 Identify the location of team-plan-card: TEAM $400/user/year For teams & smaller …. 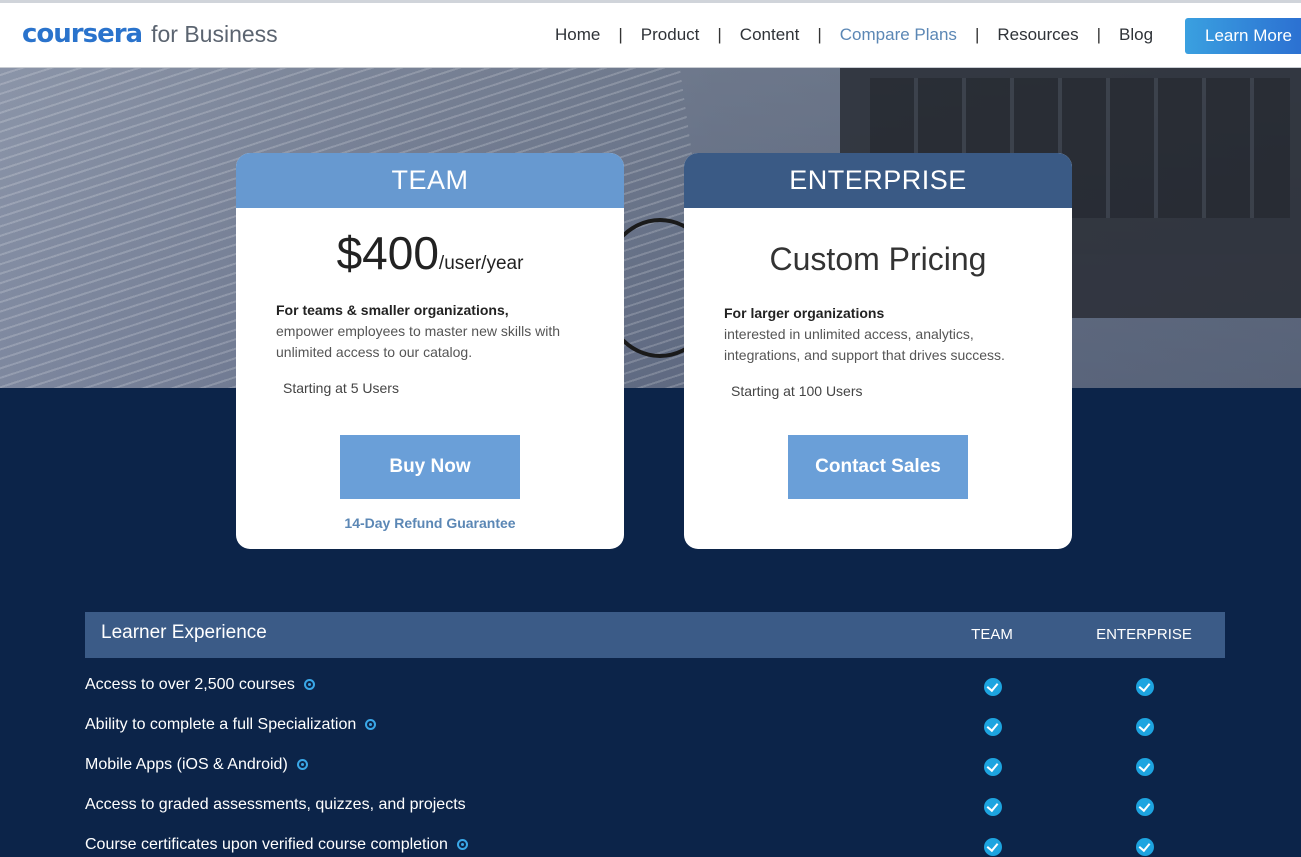
(430, 351).